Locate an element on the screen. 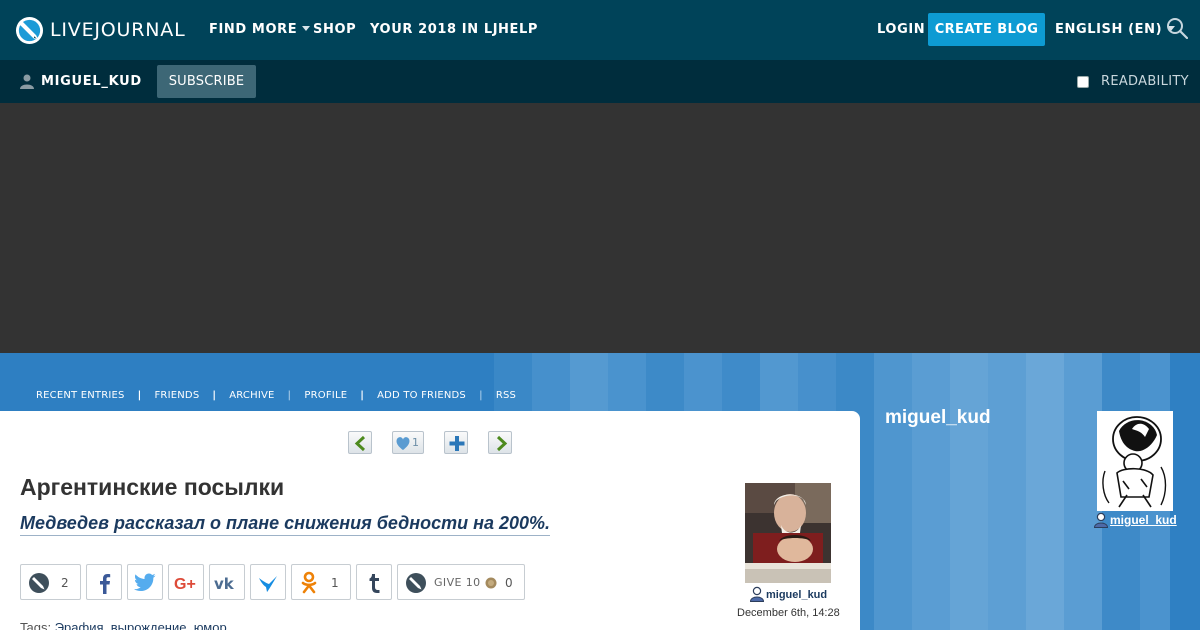  readability-label: READABILITY is located at coordinates (1145, 81).